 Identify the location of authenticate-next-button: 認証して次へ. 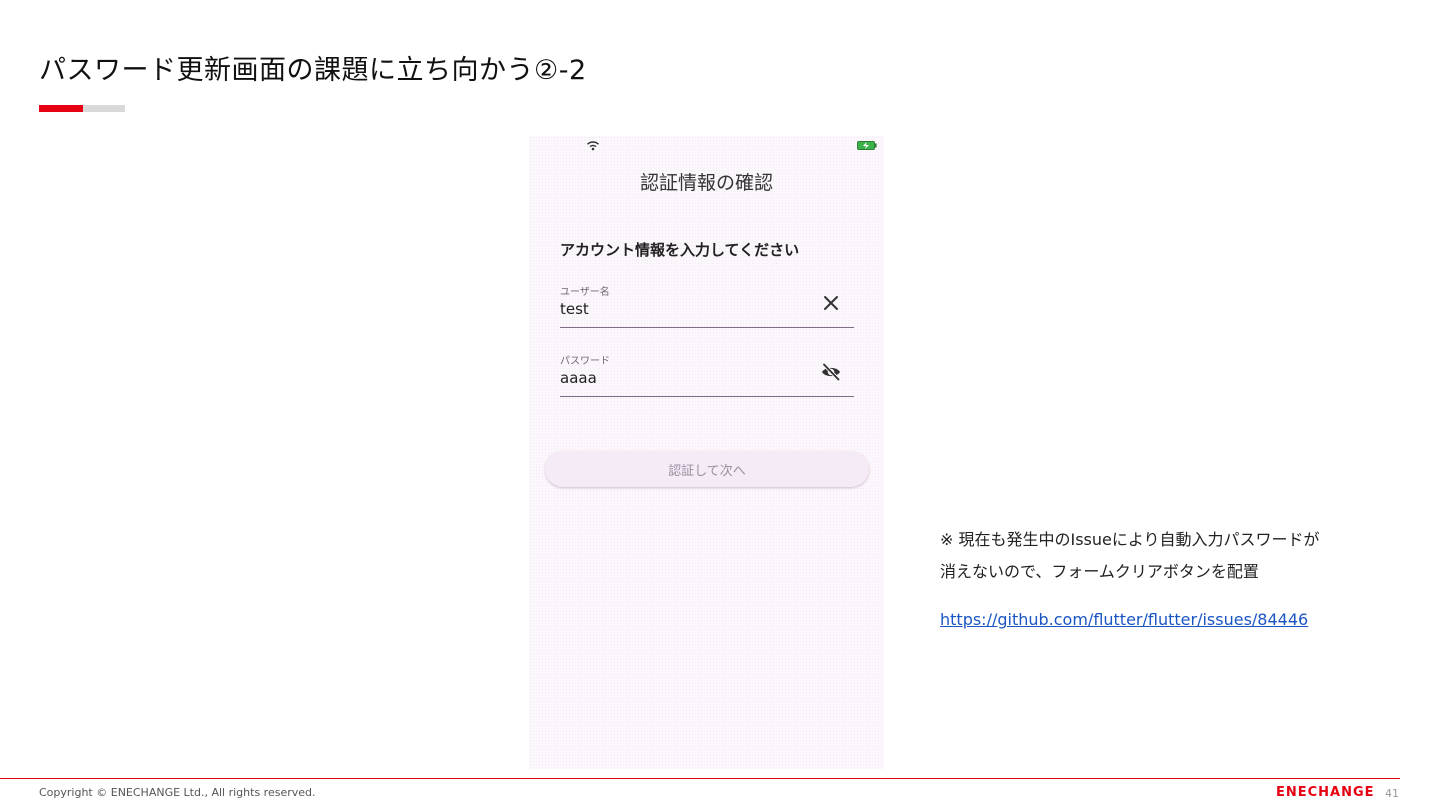
(707, 469).